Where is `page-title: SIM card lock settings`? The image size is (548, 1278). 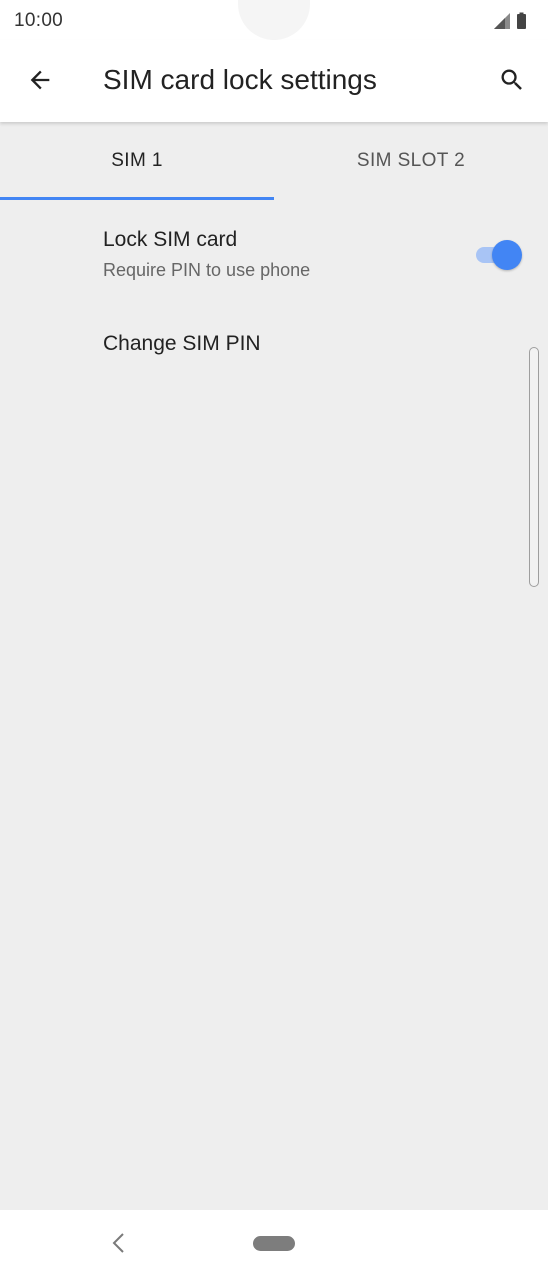 page-title: SIM card lock settings is located at coordinates (240, 79).